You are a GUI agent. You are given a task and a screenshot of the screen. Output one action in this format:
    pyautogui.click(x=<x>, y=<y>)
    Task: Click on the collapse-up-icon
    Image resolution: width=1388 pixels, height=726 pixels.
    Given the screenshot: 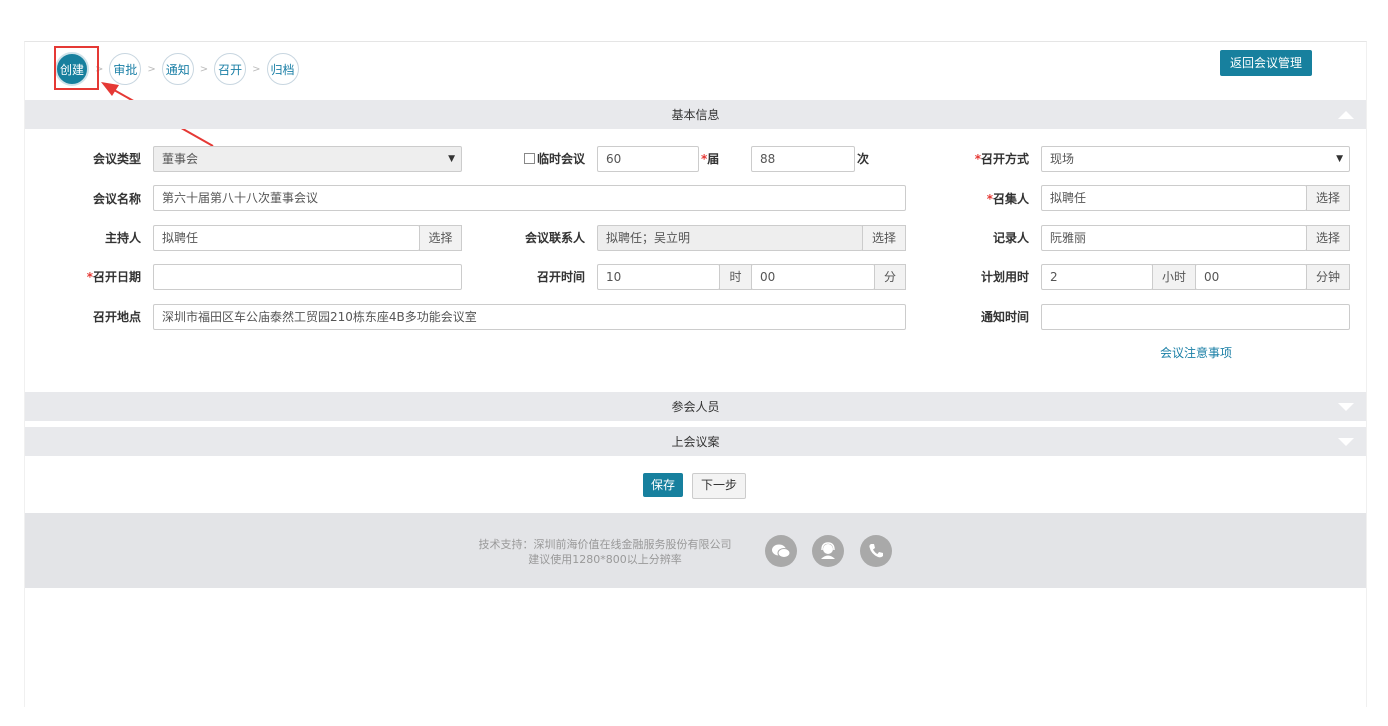 What is the action you would take?
    pyautogui.click(x=1346, y=114)
    